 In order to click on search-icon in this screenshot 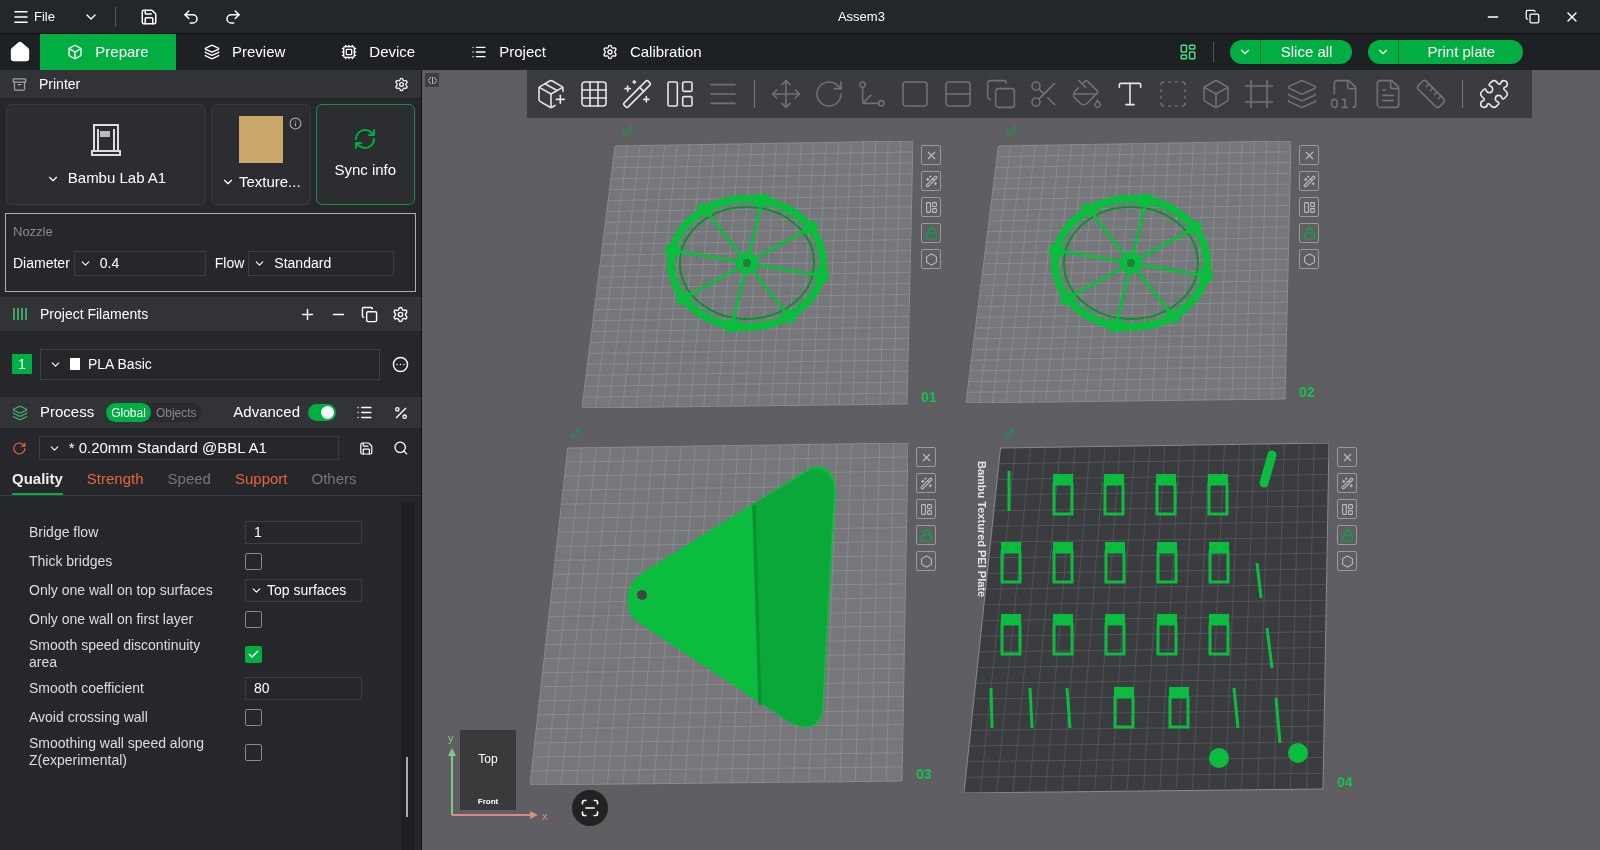, I will do `click(401, 448)`.